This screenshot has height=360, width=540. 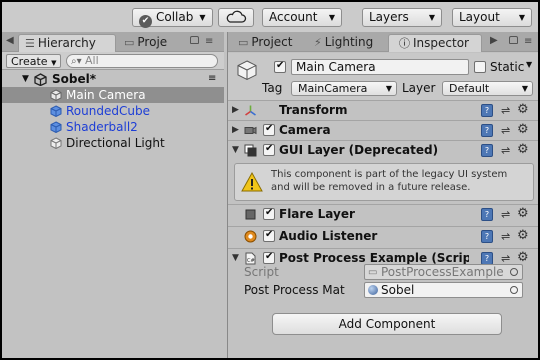 I want to click on tab-lighting: ⚡ Lighting, so click(x=349, y=43).